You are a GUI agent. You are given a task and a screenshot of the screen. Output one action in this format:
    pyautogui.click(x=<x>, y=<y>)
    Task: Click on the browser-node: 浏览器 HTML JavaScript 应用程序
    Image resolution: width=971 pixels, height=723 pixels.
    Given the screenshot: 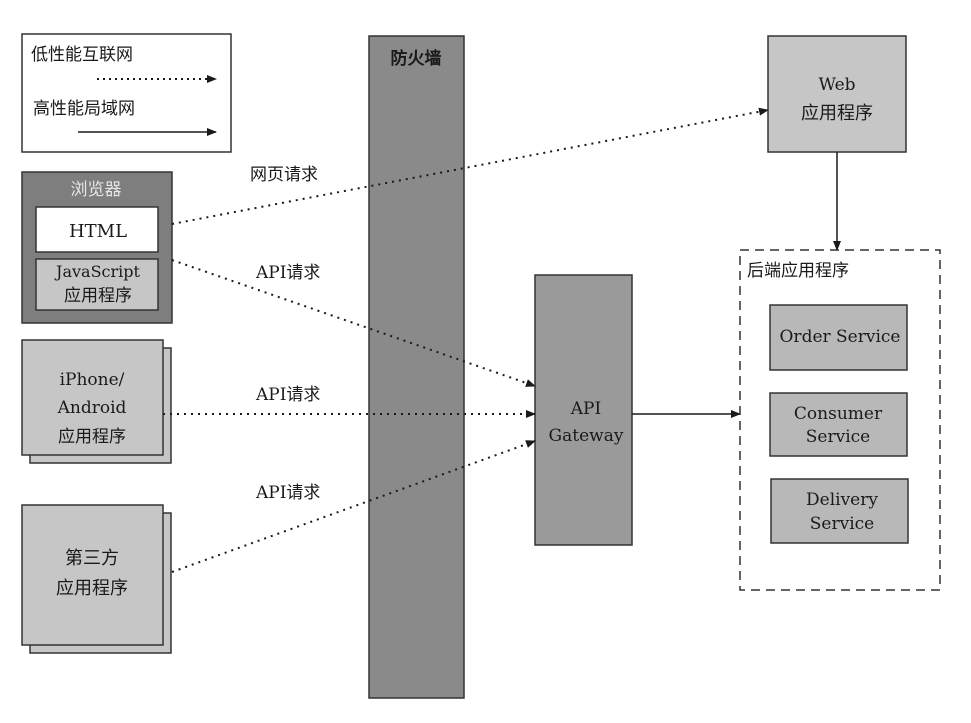 What is the action you would take?
    pyautogui.click(x=97, y=247)
    